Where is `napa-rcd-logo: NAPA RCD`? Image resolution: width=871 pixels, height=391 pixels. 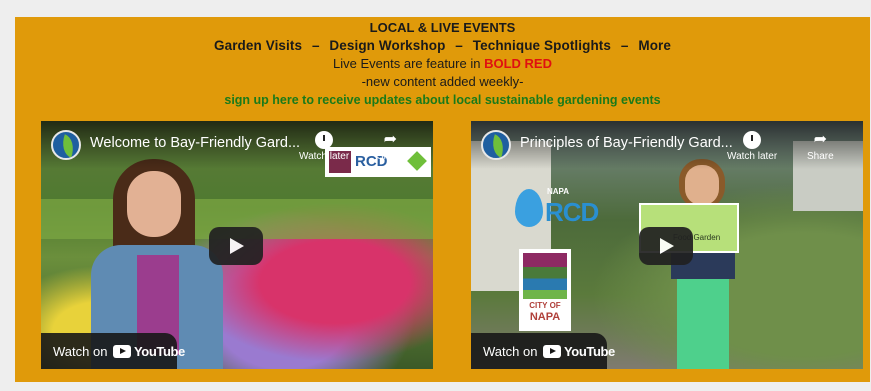
napa-rcd-logo: NAPA RCD is located at coordinates (553, 207).